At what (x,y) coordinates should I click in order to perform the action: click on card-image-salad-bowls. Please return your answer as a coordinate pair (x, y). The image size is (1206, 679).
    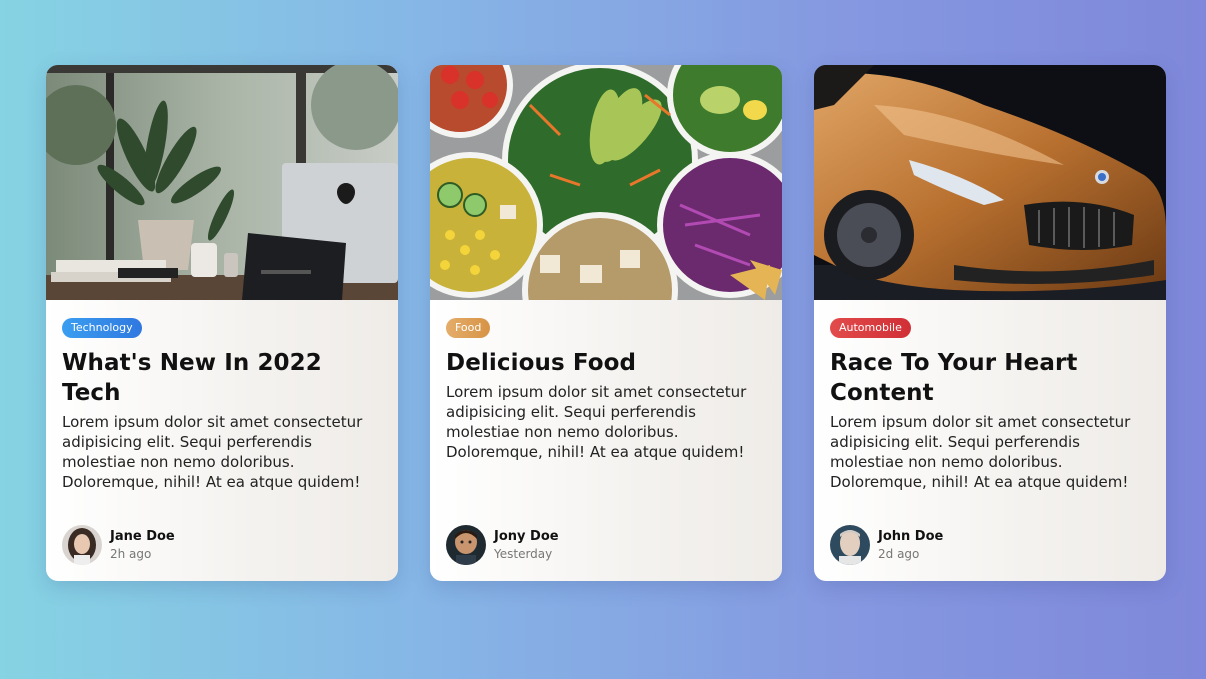
    Looking at the image, I should click on (606, 182).